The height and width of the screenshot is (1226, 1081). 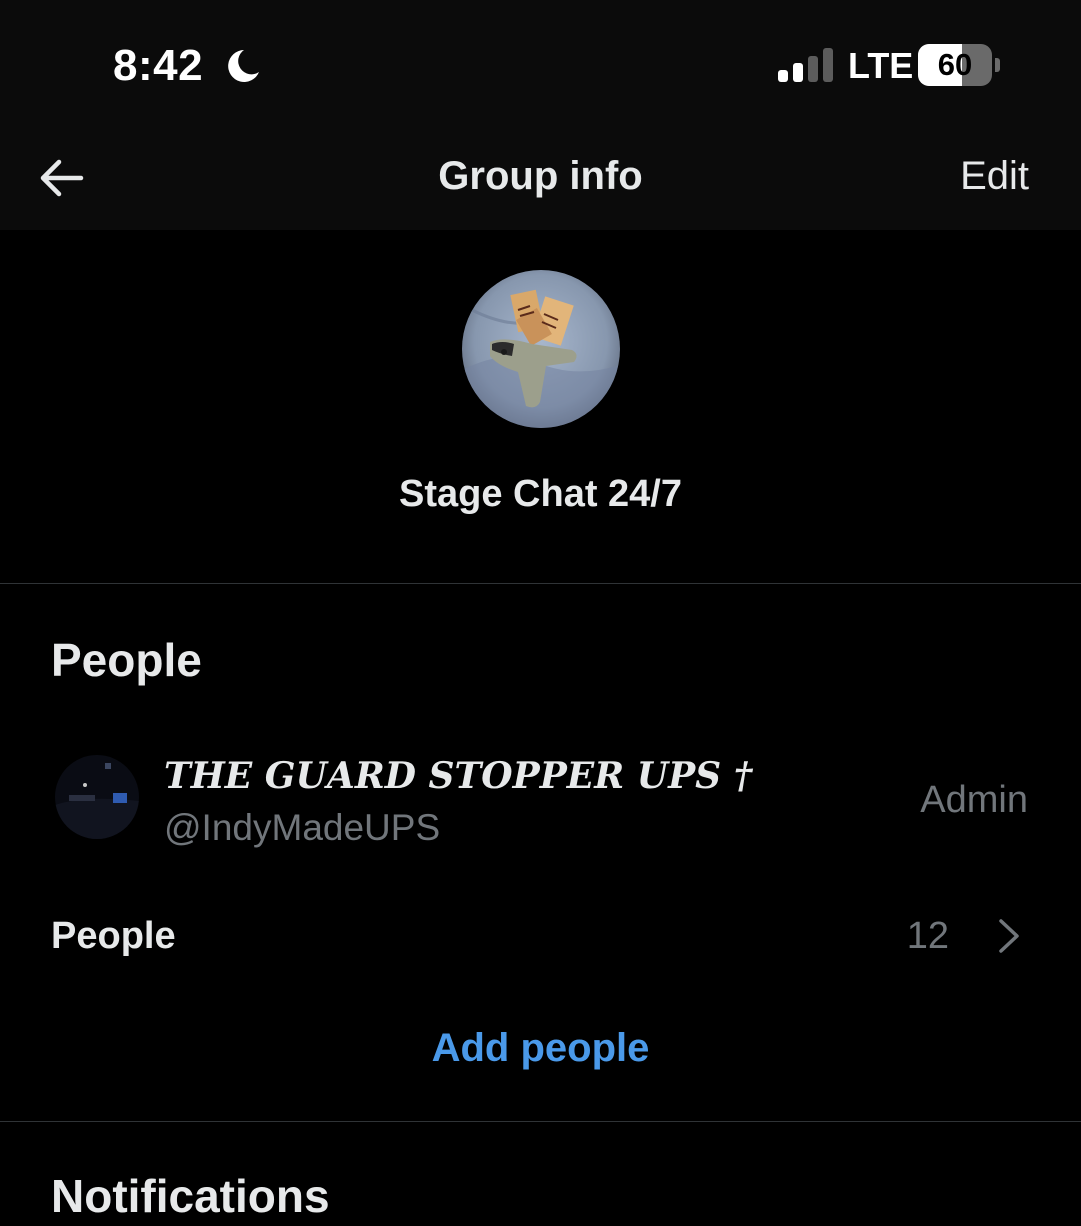 I want to click on member-role-badge: Admin, so click(x=974, y=800).